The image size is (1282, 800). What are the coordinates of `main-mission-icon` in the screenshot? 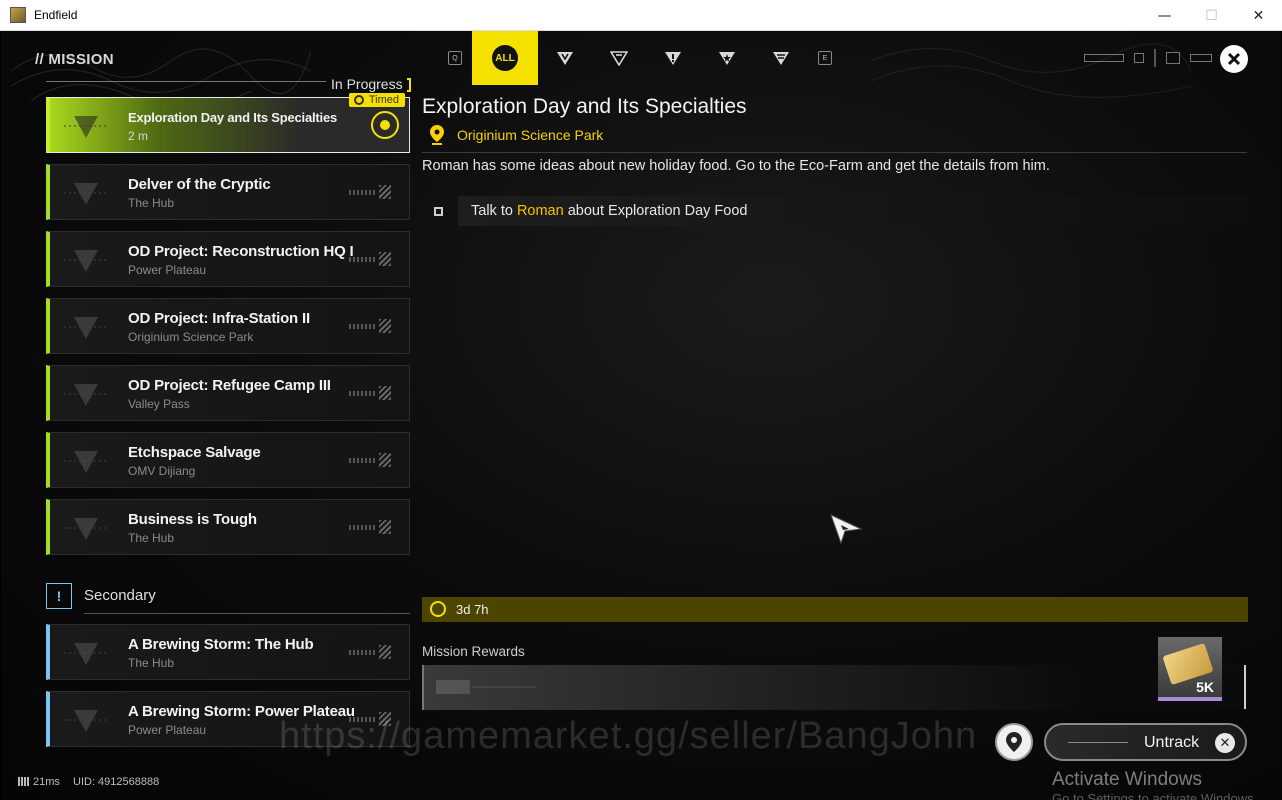 It's located at (565, 58).